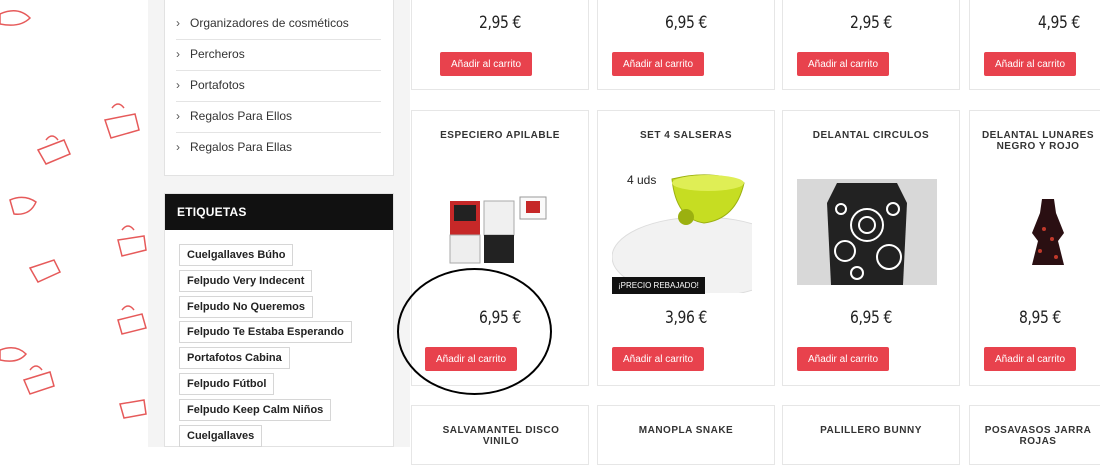  Describe the element at coordinates (236, 255) in the screenshot. I see `tag-link: Cuelgallaves Búho` at that location.